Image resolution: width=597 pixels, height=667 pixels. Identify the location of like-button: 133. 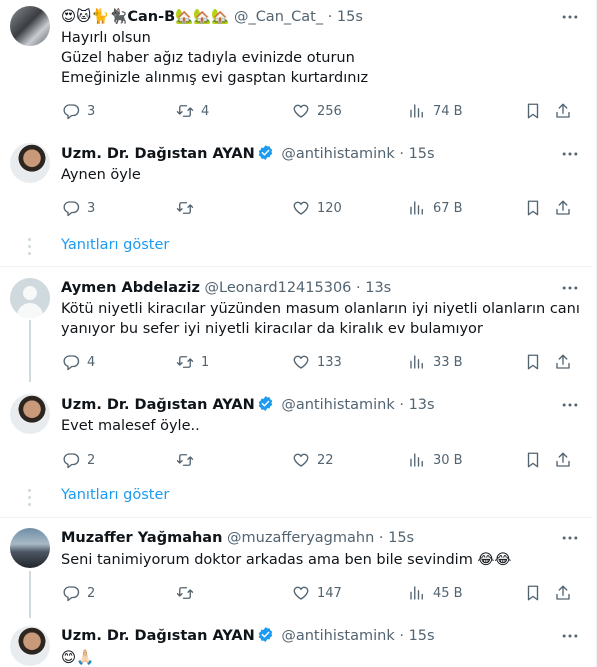
(317, 362).